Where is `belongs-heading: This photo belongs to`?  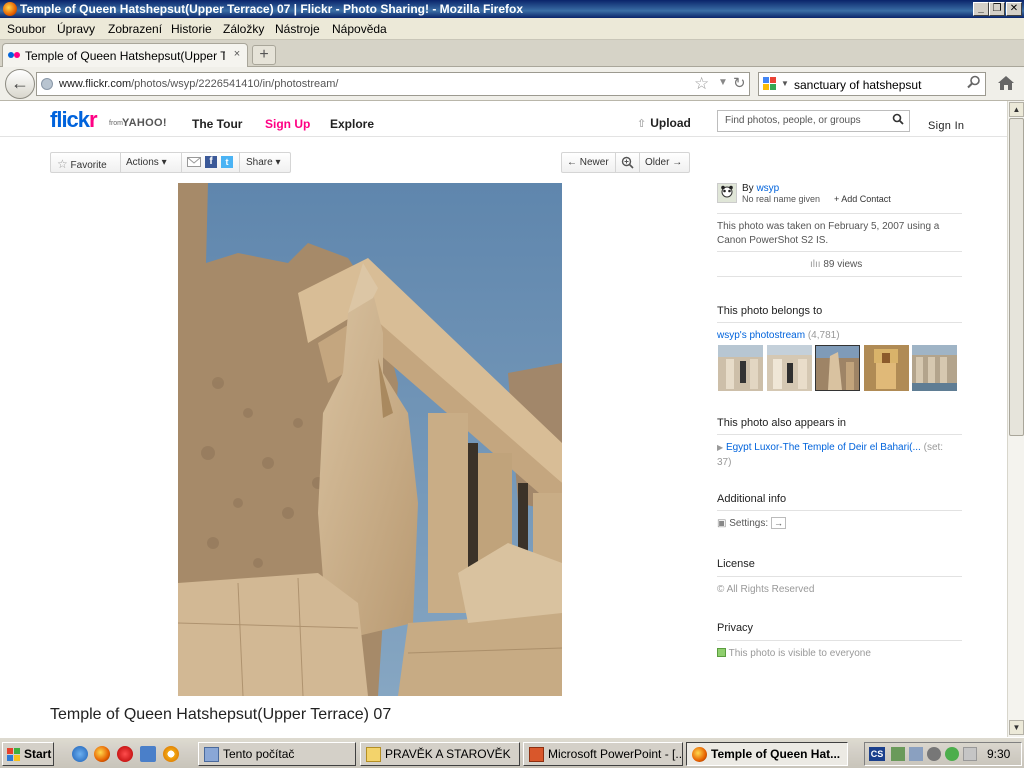 belongs-heading: This photo belongs to is located at coordinates (770, 311).